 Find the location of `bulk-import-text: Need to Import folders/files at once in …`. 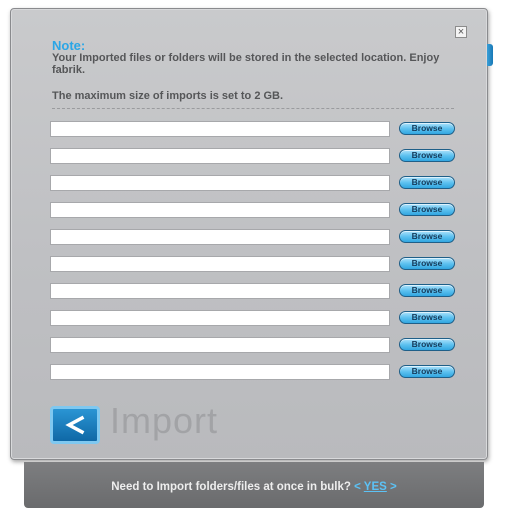

bulk-import-text: Need to Import folders/files at once in … is located at coordinates (254, 487).